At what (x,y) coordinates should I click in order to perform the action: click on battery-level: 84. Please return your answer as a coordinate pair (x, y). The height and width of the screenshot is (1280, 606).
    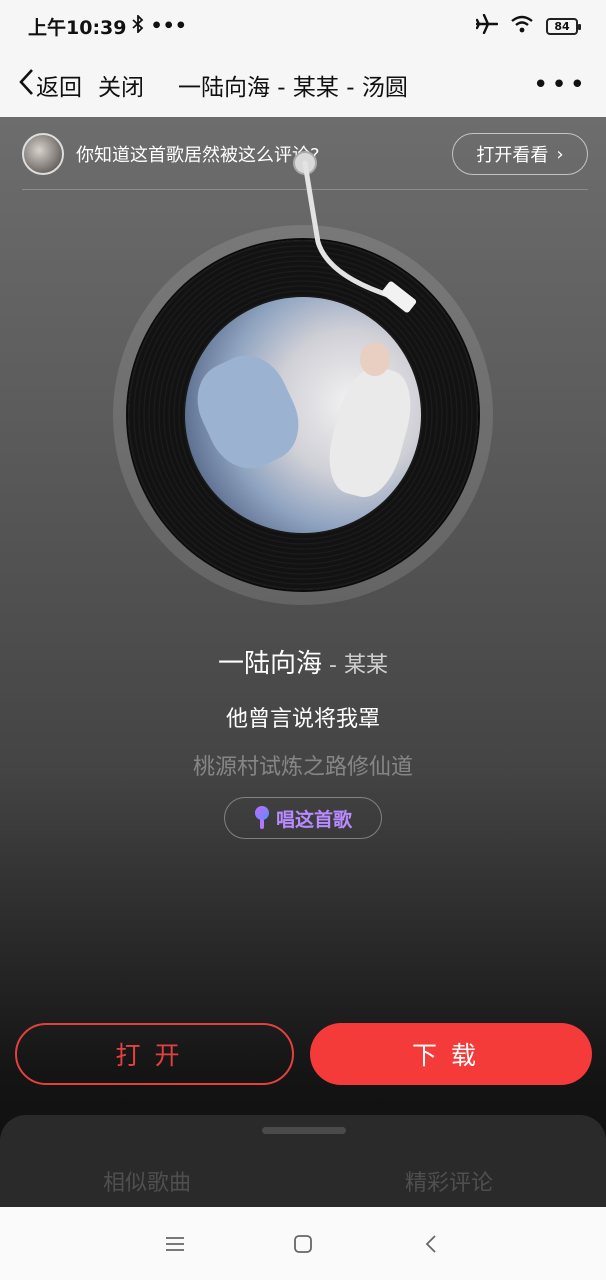
    Looking at the image, I should click on (562, 26).